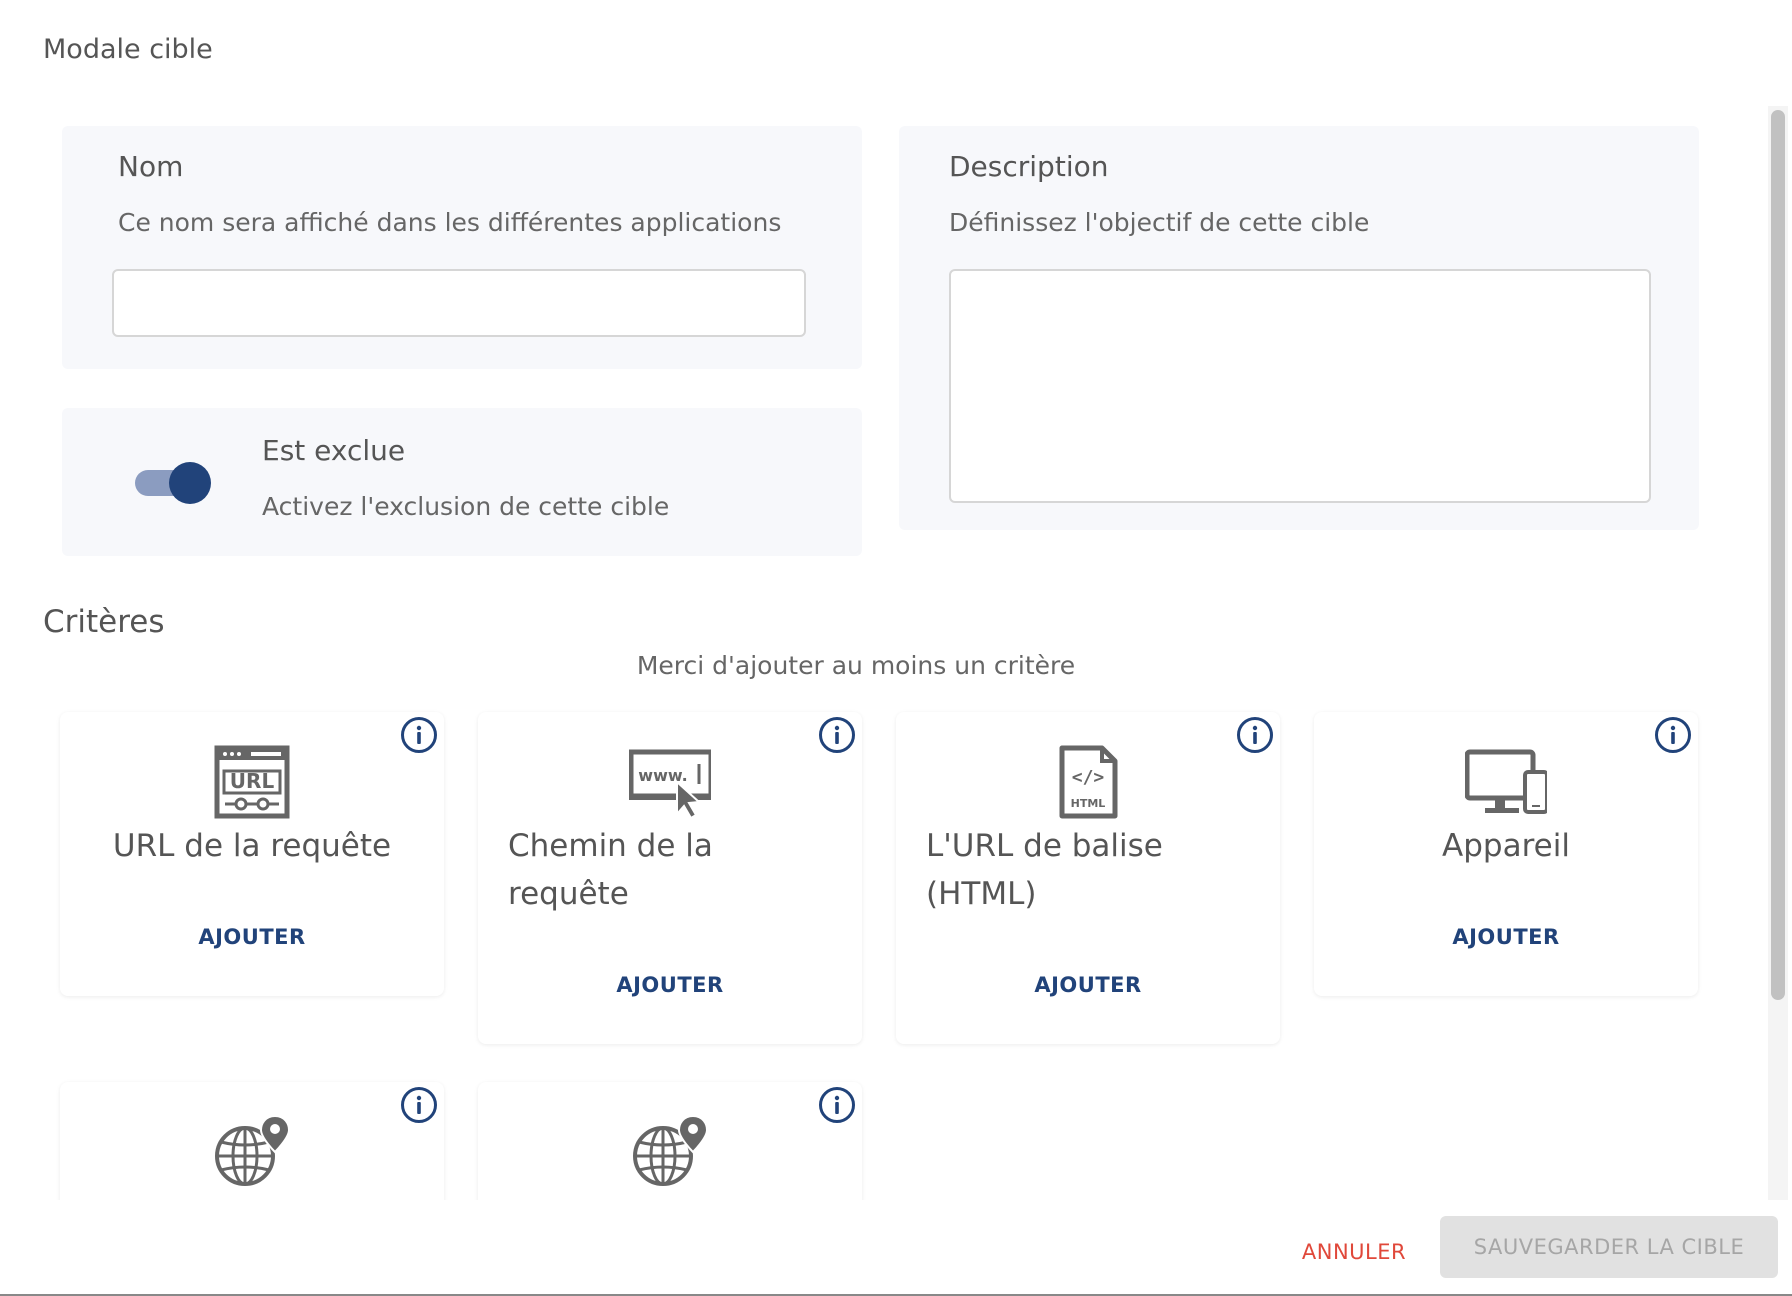  I want to click on save-target-button: SAUVEGARDER LA CIBLE, so click(1609, 1247).